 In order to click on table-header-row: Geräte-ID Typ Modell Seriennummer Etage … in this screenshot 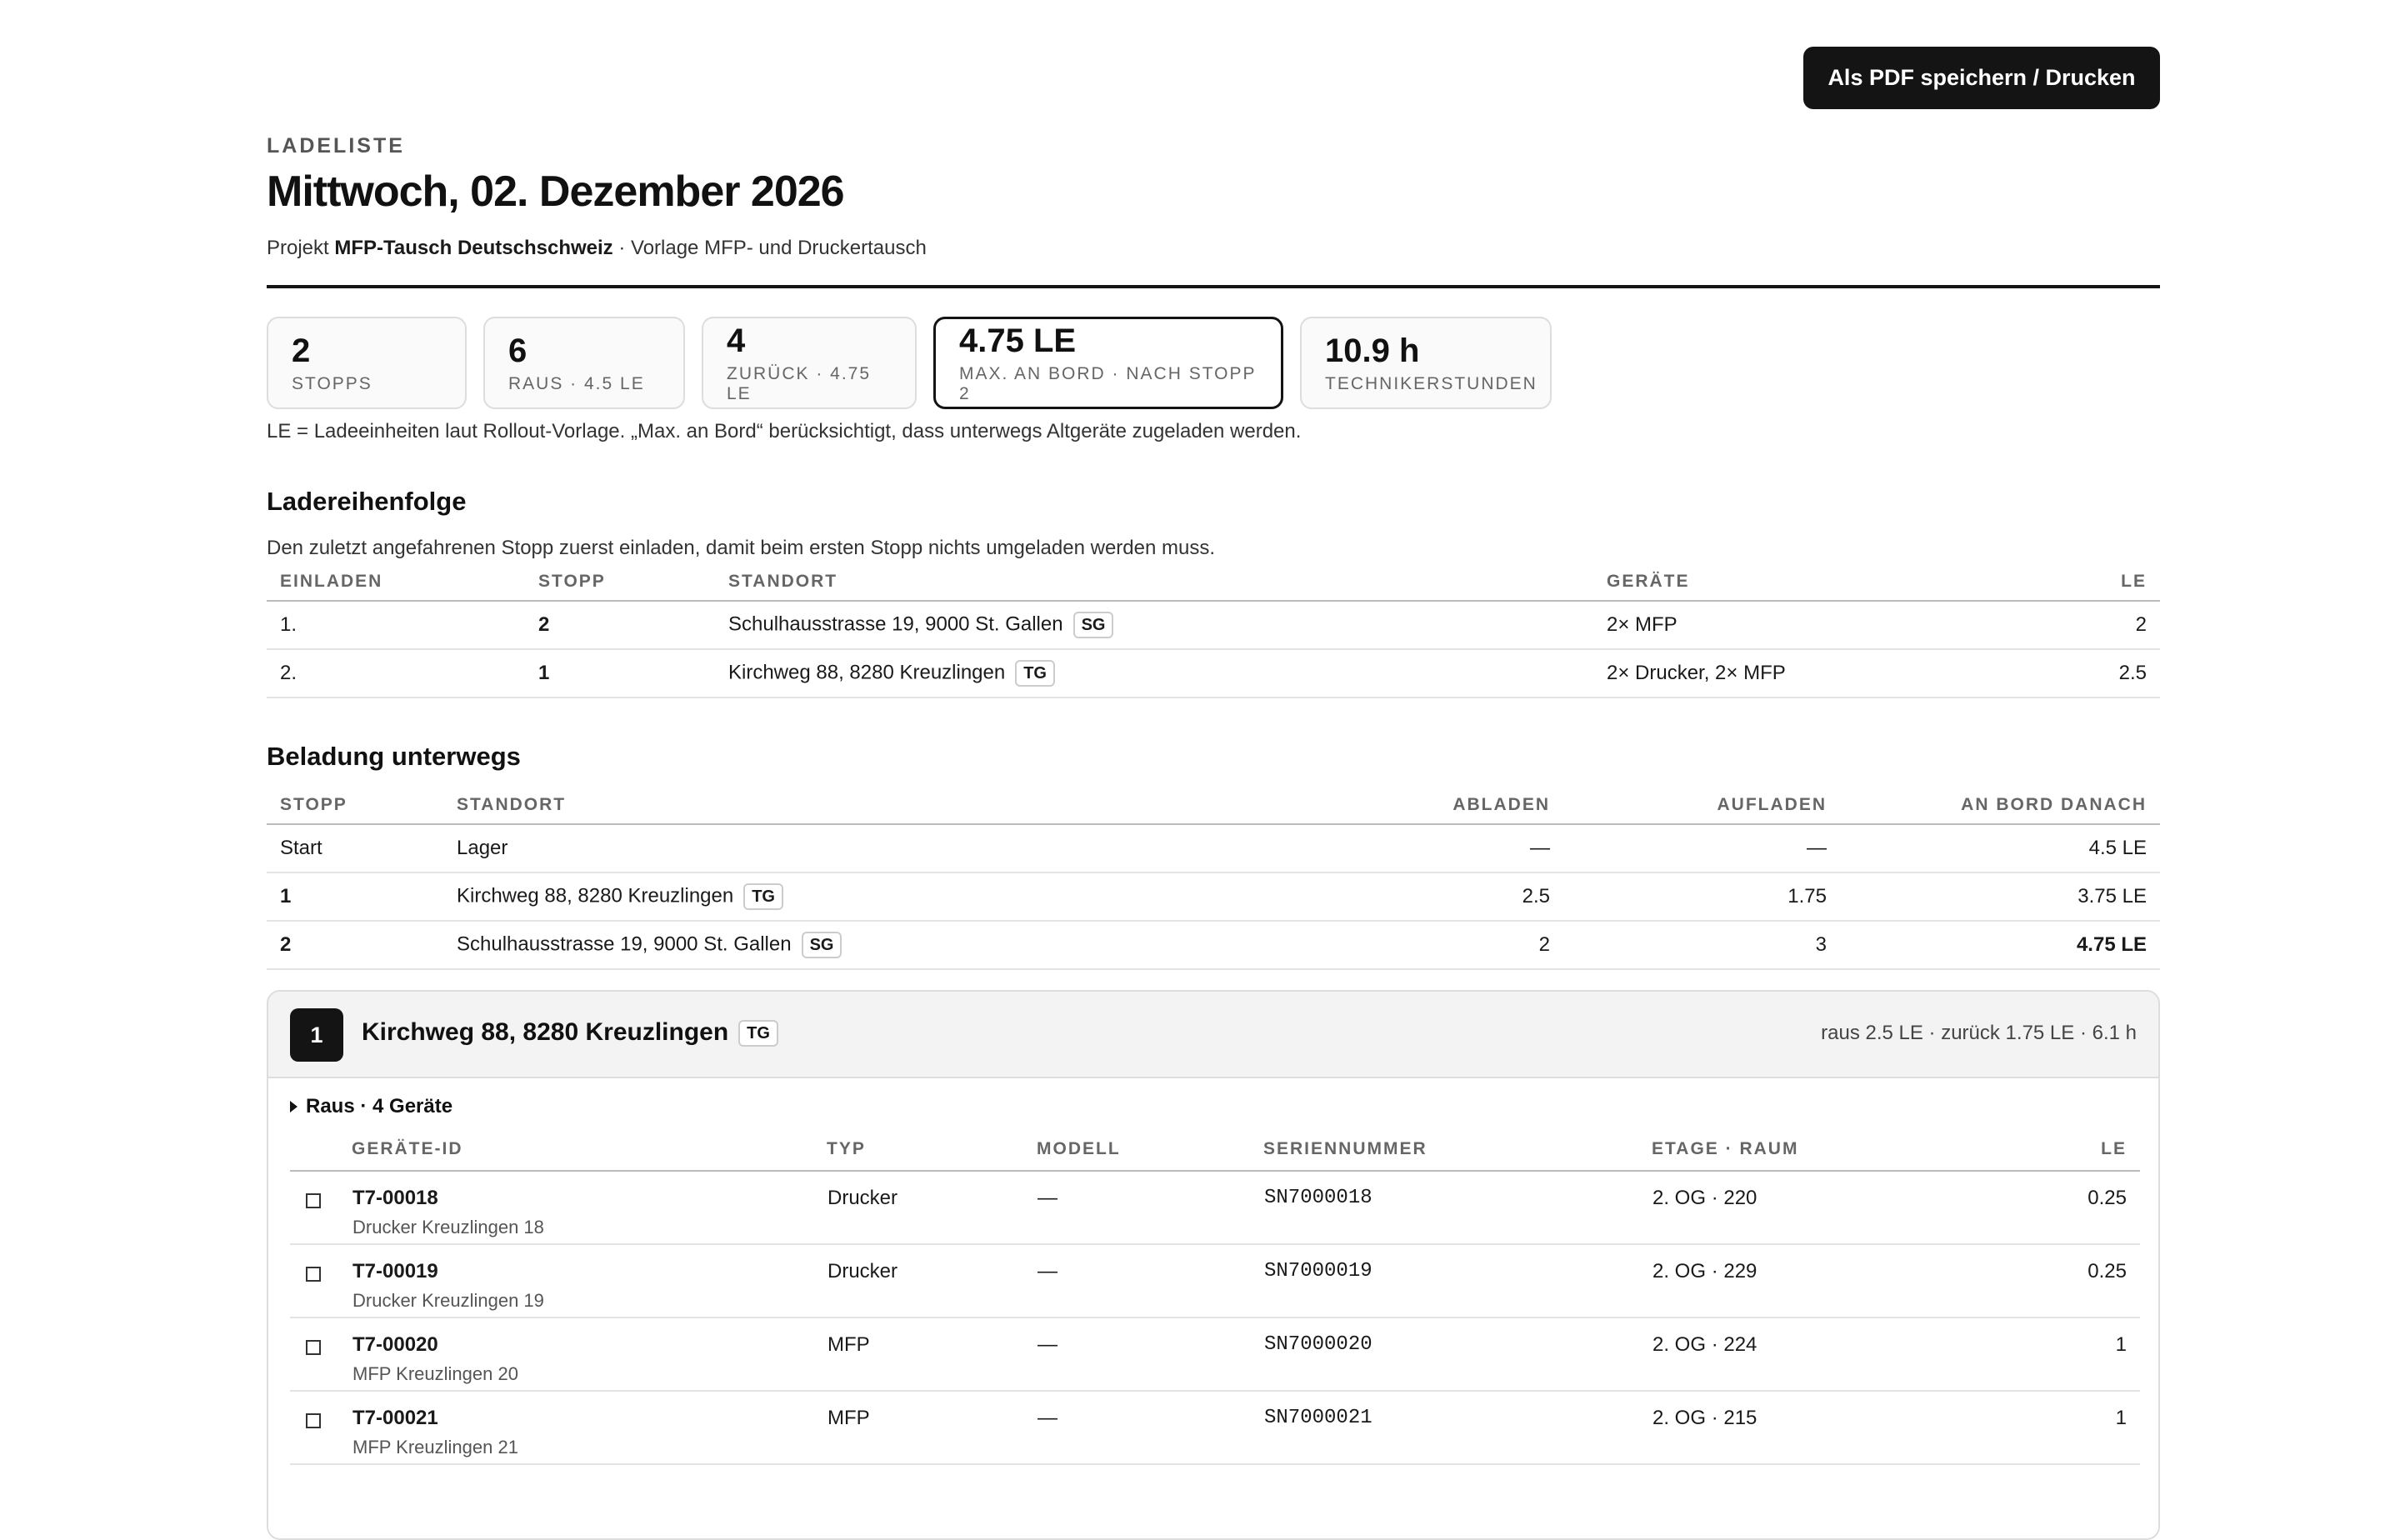, I will do `click(1215, 1150)`.